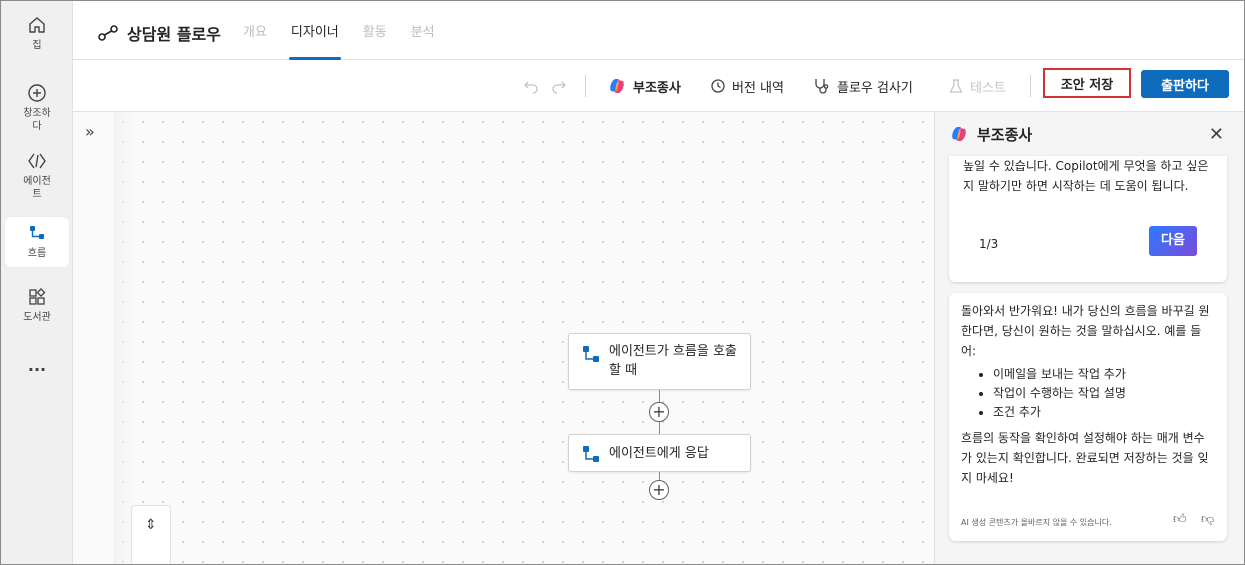 This screenshot has height=565, width=1245. I want to click on toolbar: 부조종사 버전 내역 플로우 검사기 테스트 조안 저장 출판하다, so click(658, 86).